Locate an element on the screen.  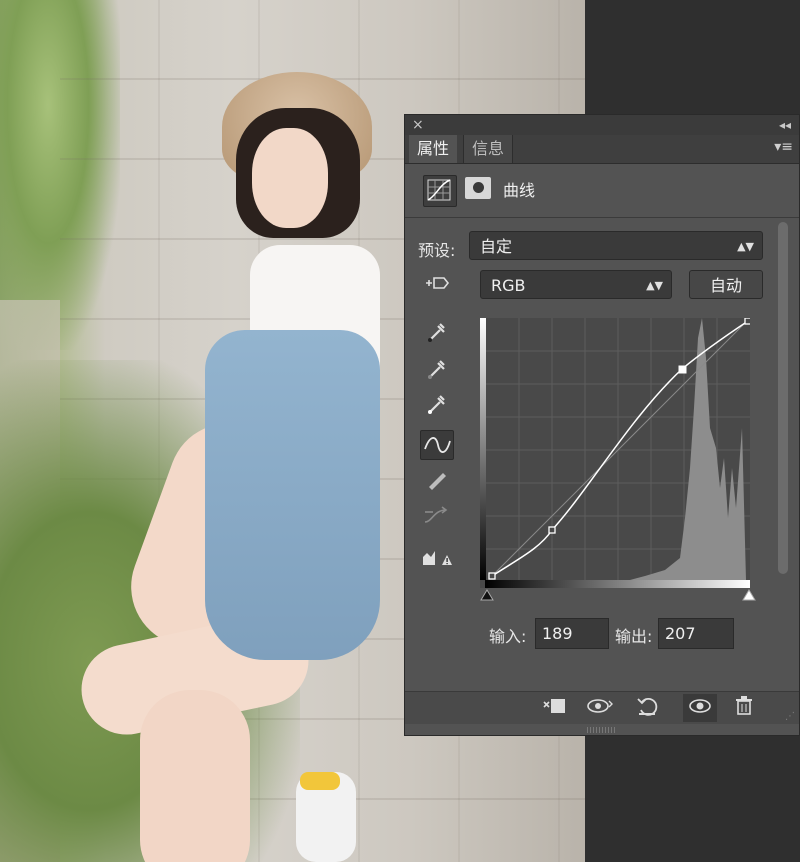
curve-point-selected is located at coordinates (682, 369).